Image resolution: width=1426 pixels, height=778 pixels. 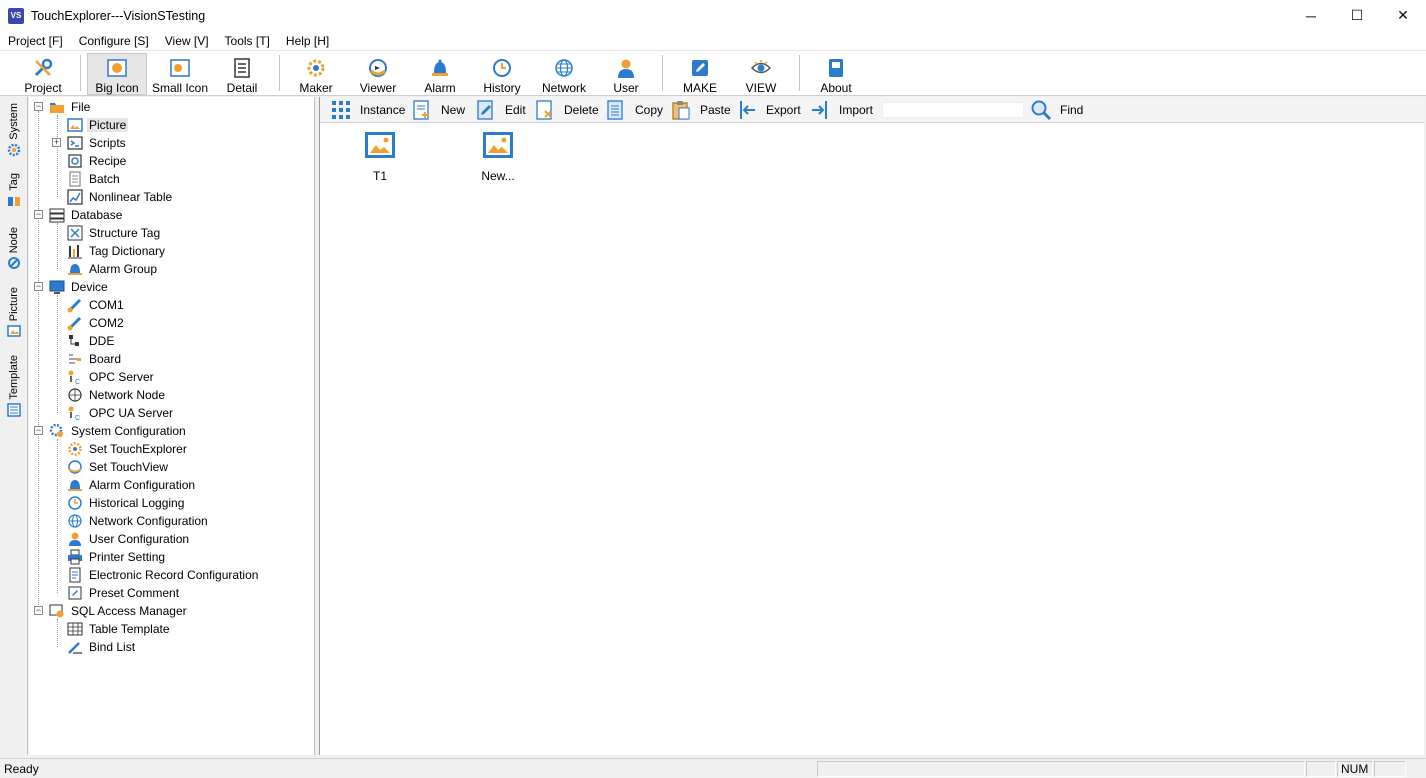 I want to click on table-icon, so click(x=75, y=629).